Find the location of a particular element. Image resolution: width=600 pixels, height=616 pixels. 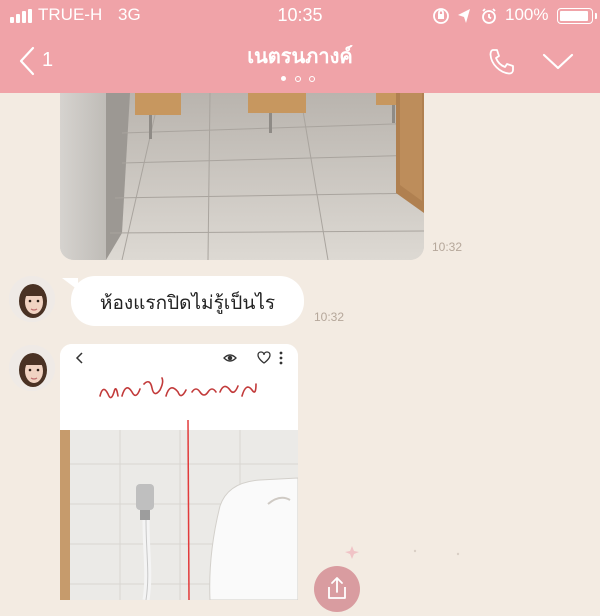

phone-icon is located at coordinates (501, 62).